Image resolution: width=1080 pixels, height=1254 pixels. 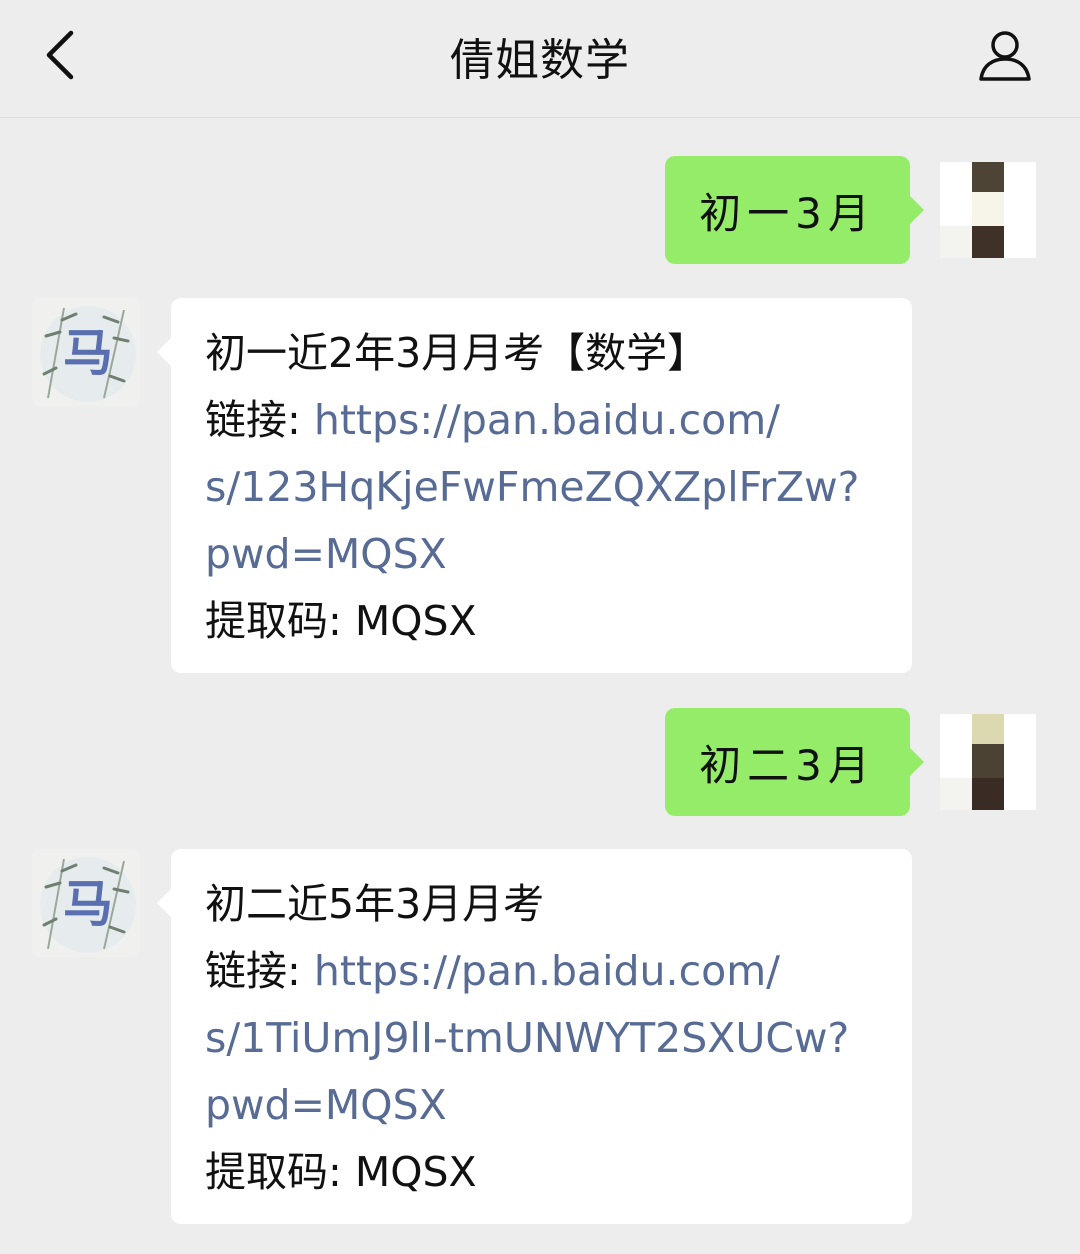 I want to click on sent-message-bubble: 初二3月, so click(x=794, y=762).